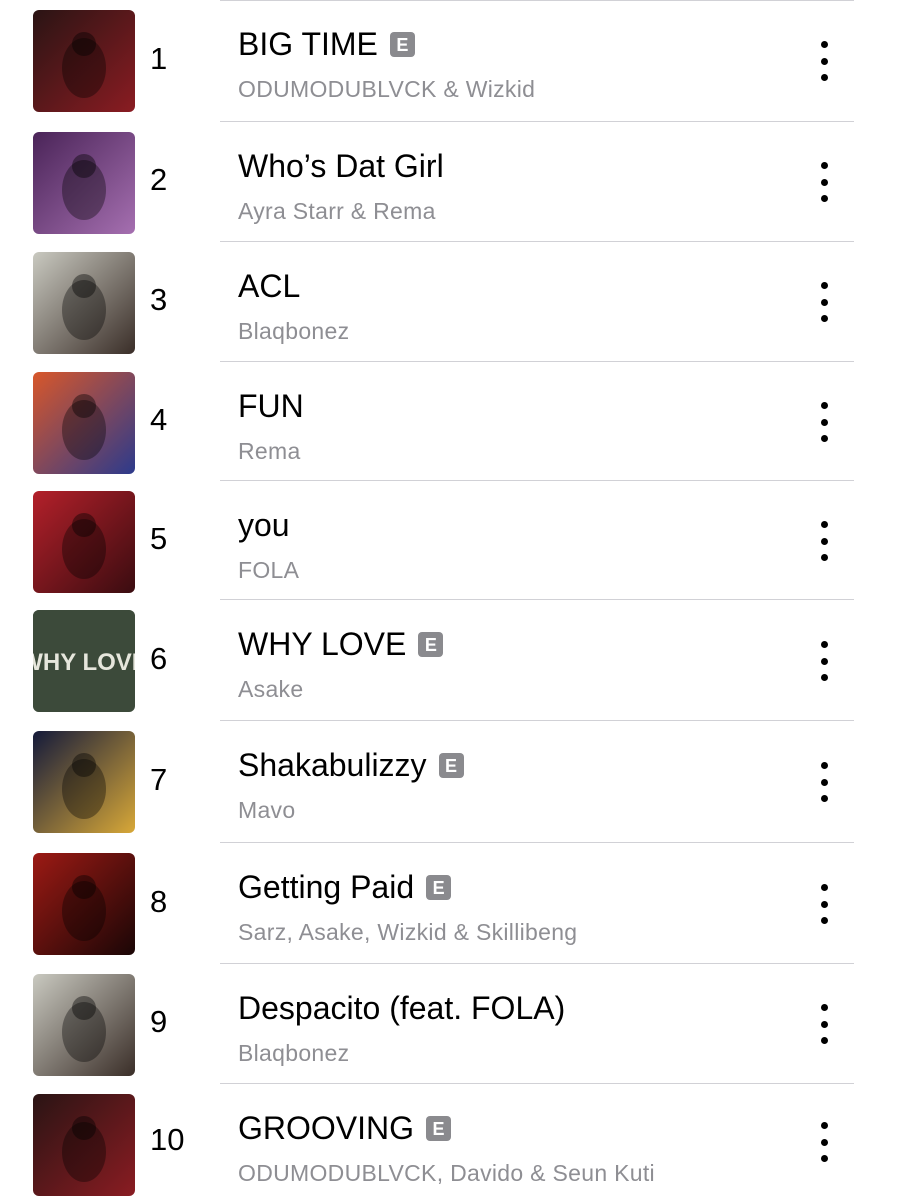 This screenshot has width=904, height=1200. I want to click on song-title: Who’s Dat Girl, so click(341, 166).